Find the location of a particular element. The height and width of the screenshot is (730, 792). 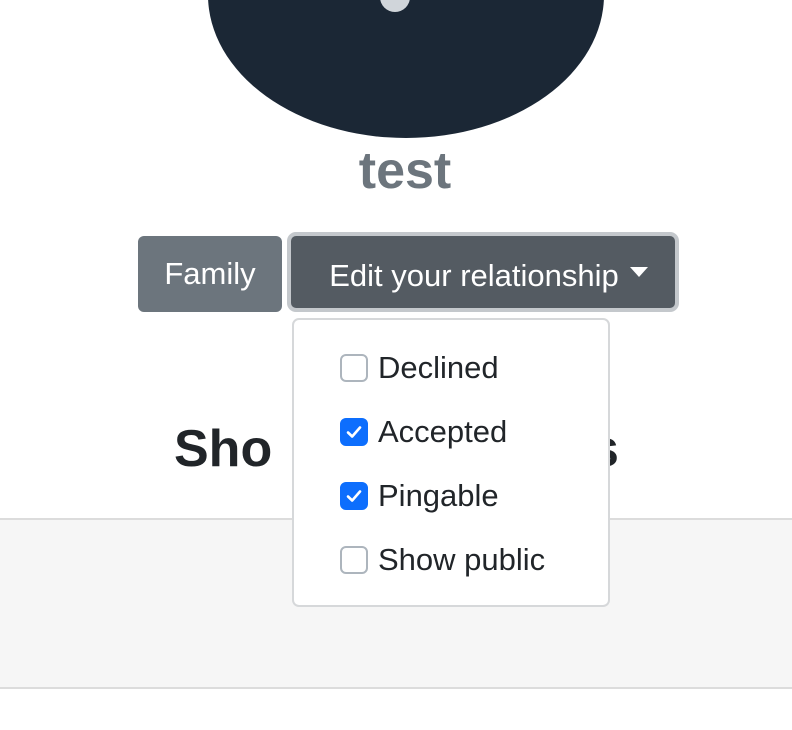

option-label: Pingable is located at coordinates (438, 495).